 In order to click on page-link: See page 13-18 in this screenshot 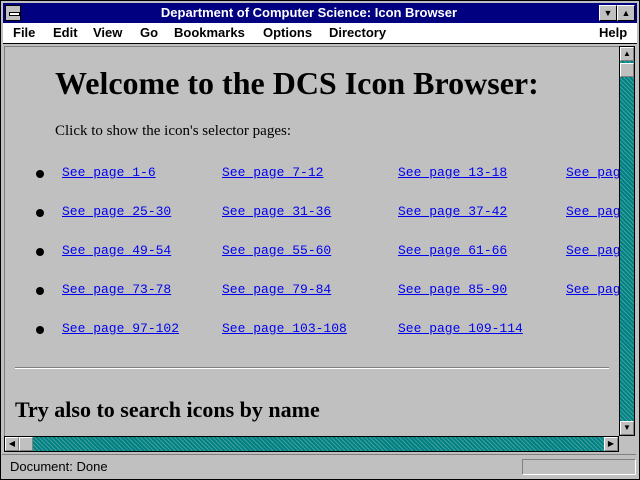, I will do `click(452, 172)`.